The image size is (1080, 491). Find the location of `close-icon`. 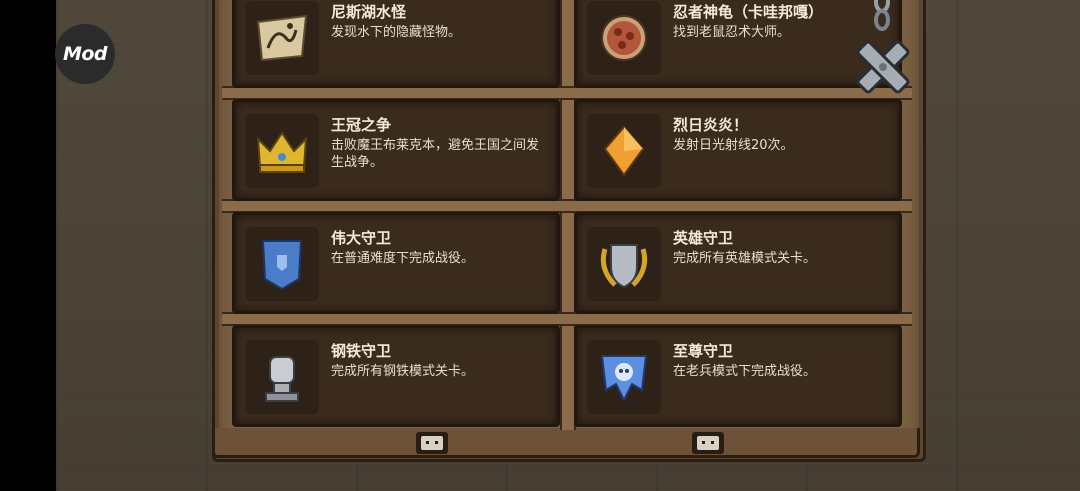

close-icon is located at coordinates (883, 67).